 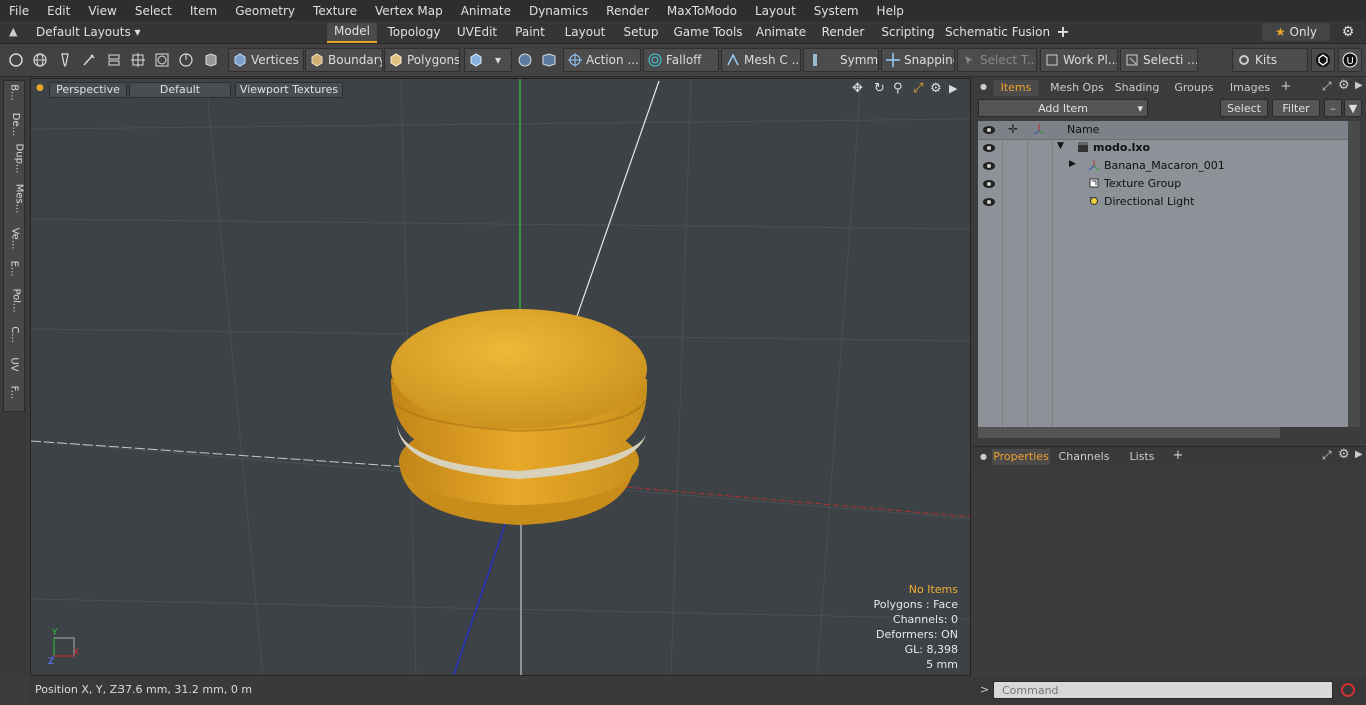 I want to click on tab-images: Images, so click(x=1250, y=88).